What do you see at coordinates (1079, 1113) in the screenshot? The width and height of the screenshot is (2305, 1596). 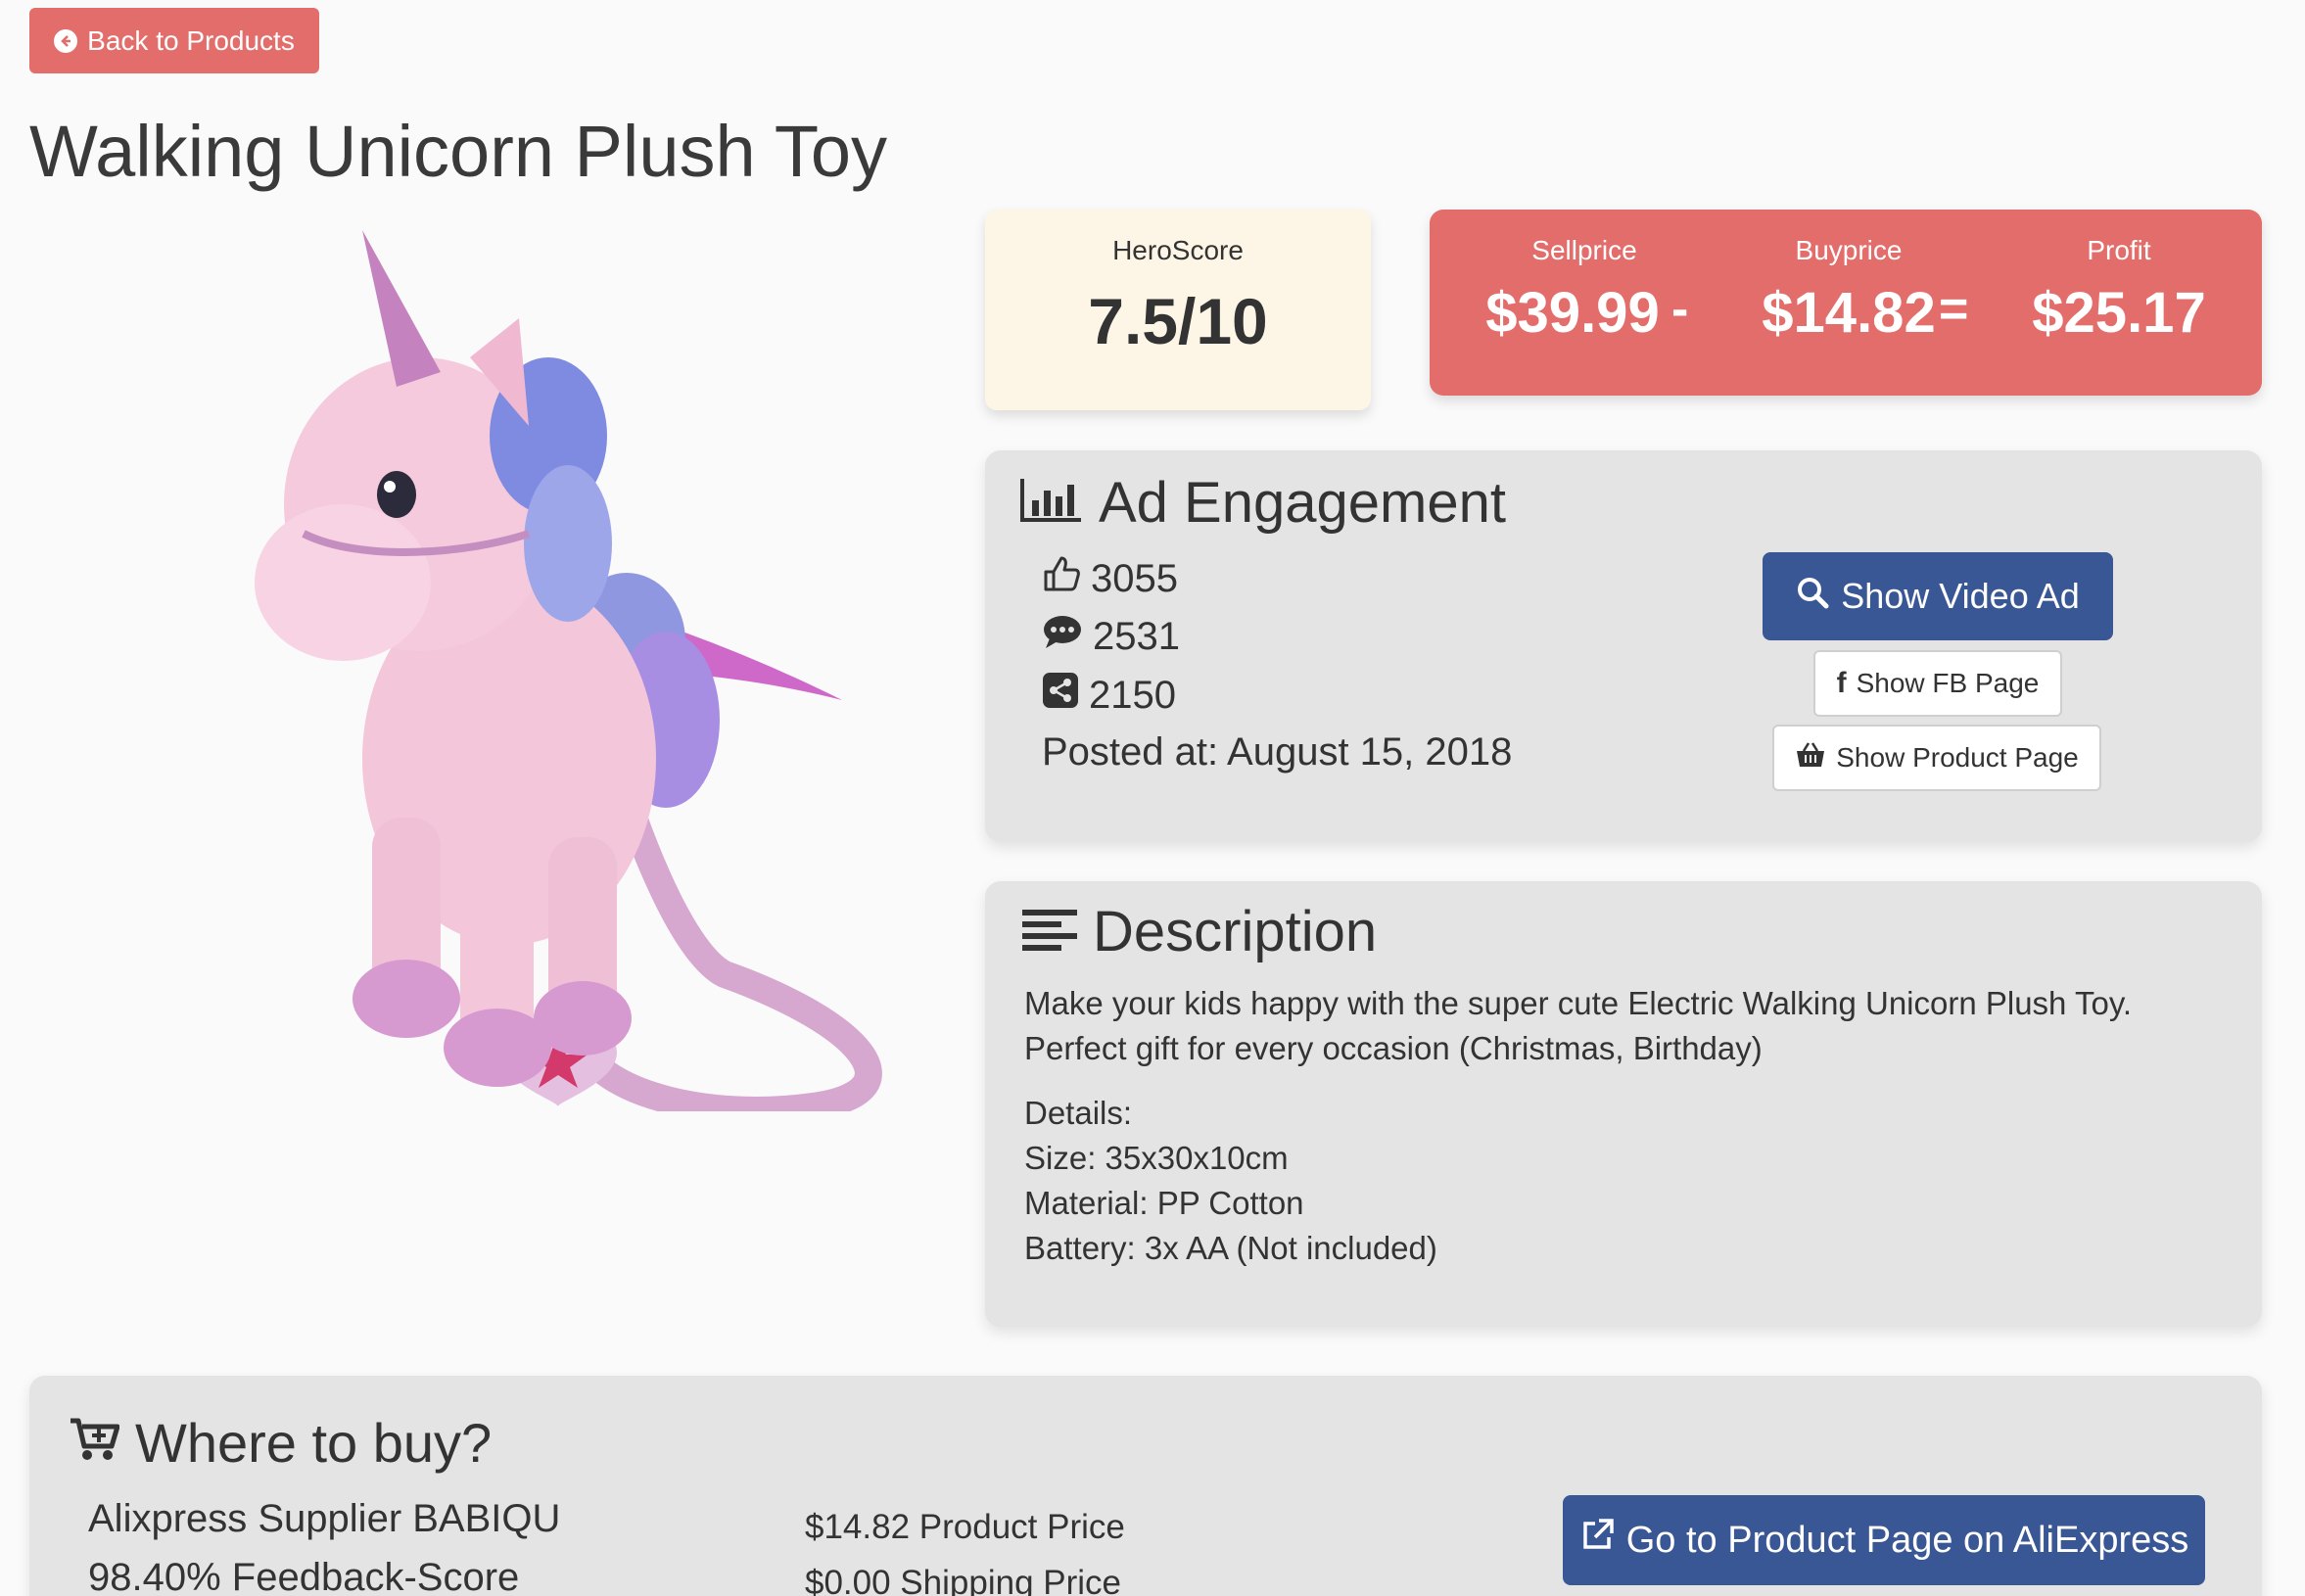 I see `details-label: Details:` at bounding box center [1079, 1113].